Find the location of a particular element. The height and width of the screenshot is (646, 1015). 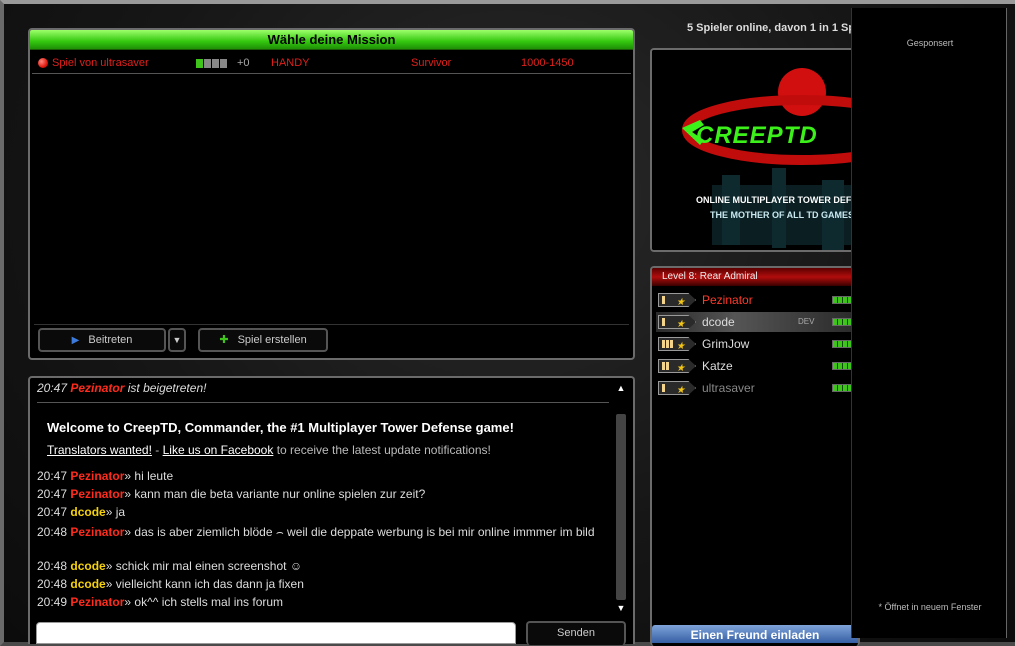

chat-text: ist beigetreten! is located at coordinates (167, 388).